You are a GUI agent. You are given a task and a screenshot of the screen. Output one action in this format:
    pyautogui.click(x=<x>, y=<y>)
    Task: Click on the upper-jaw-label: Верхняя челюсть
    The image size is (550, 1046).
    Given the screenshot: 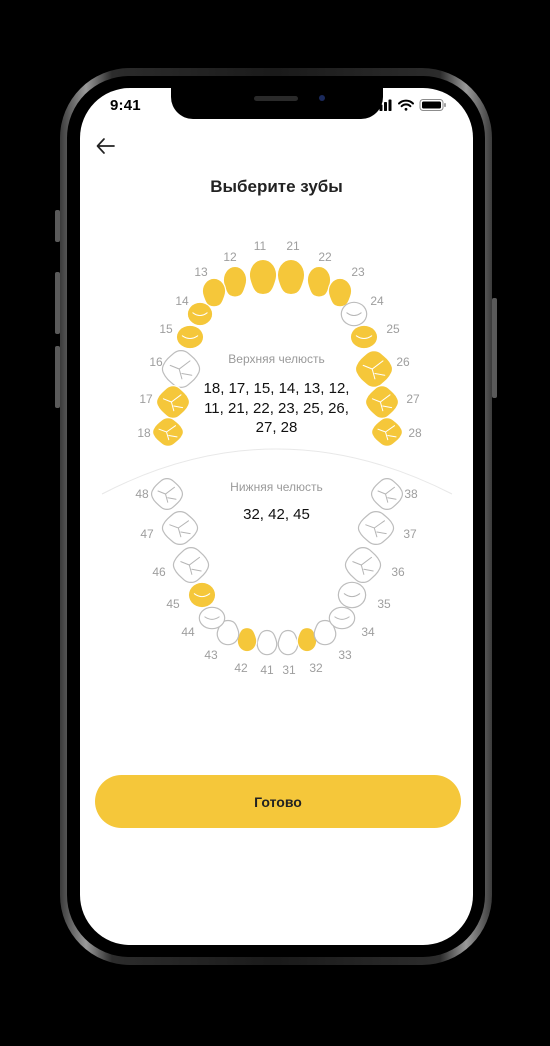 What is the action you would take?
    pyautogui.click(x=276, y=359)
    